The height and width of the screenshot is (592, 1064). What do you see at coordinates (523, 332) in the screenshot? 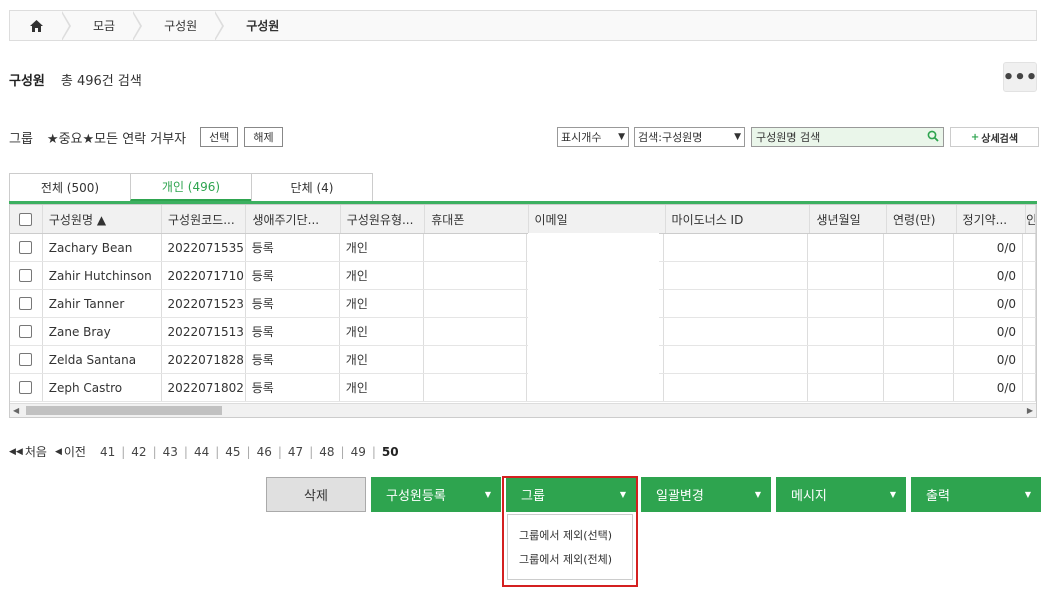
I see `table-row: Zane Bray 2022071513 등록 개인 0/0` at bounding box center [523, 332].